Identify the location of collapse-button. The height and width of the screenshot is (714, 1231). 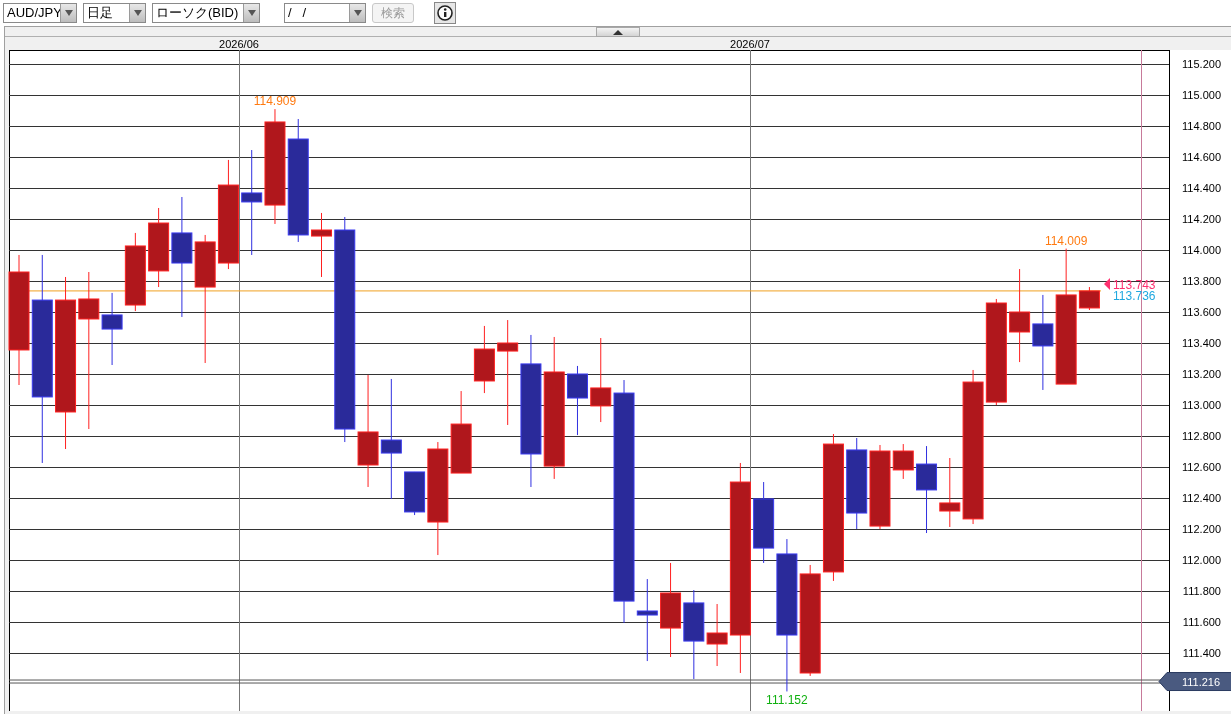
(618, 32).